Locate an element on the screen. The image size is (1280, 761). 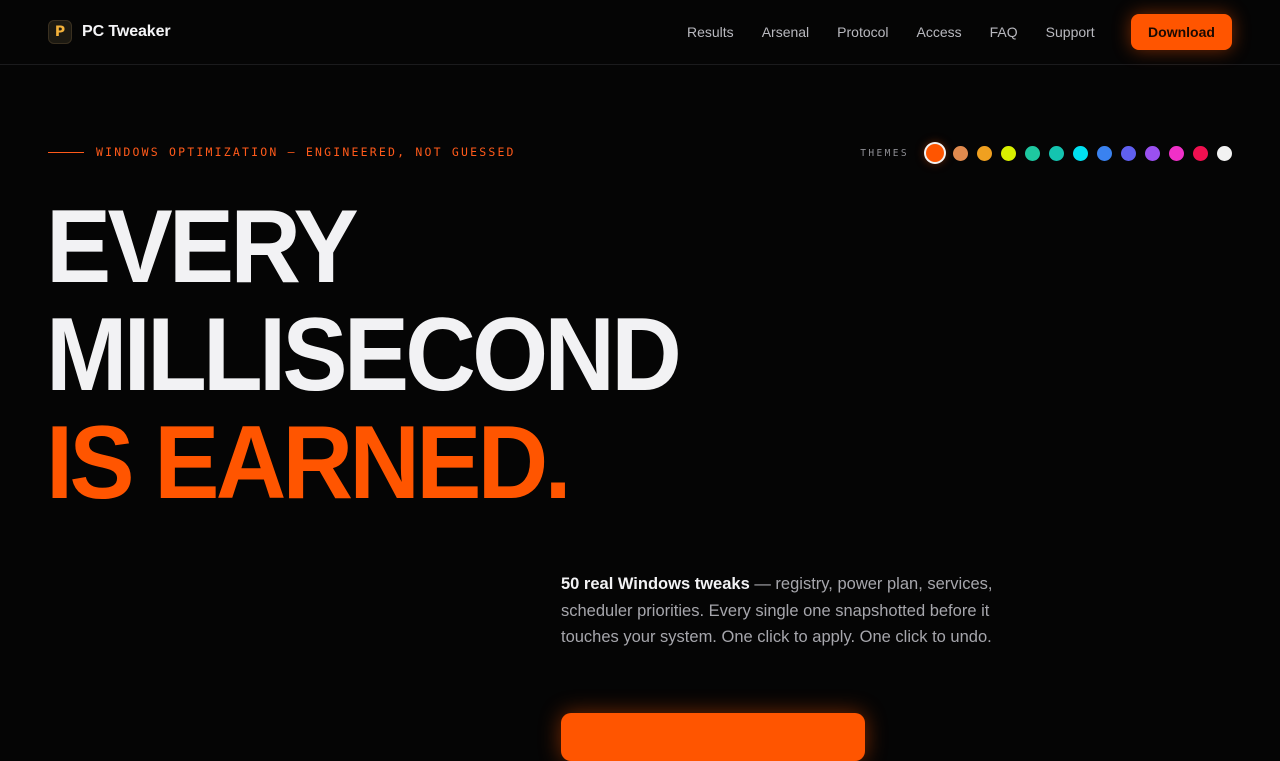
brand-name: PC Tweaker is located at coordinates (126, 31).